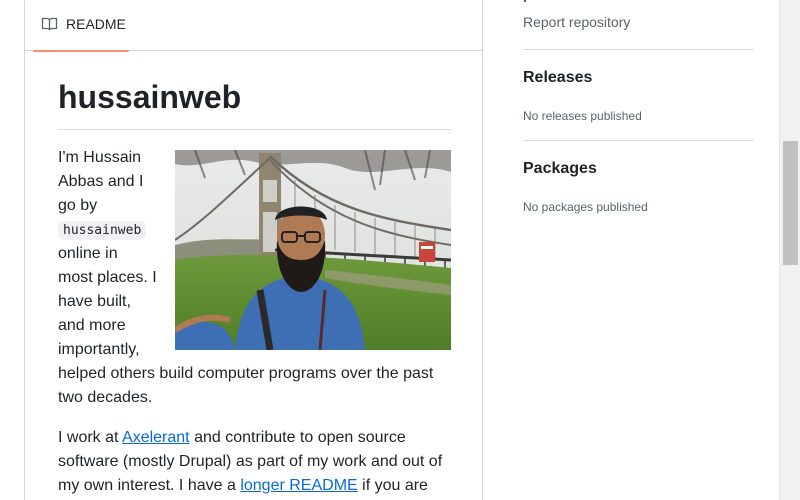  I want to click on flag-icon, so click(527, 1).